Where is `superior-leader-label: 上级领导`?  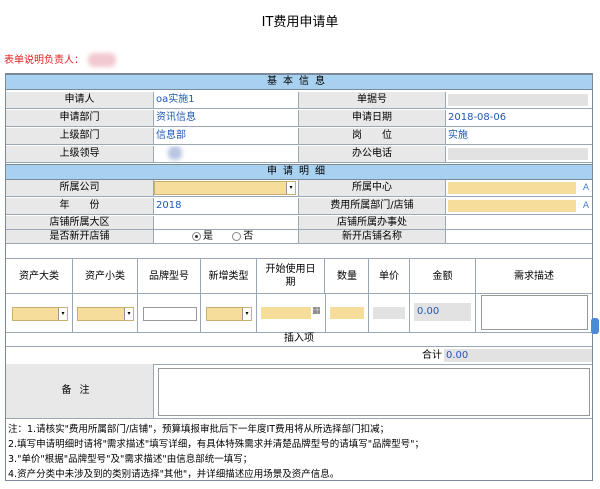 superior-leader-label: 上级领导 is located at coordinates (80, 154).